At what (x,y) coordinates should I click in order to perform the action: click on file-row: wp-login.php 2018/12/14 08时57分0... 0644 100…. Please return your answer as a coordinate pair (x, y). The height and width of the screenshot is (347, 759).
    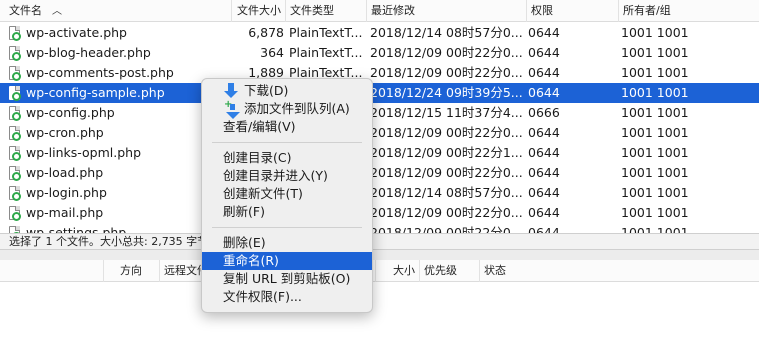
    Looking at the image, I should click on (379, 193).